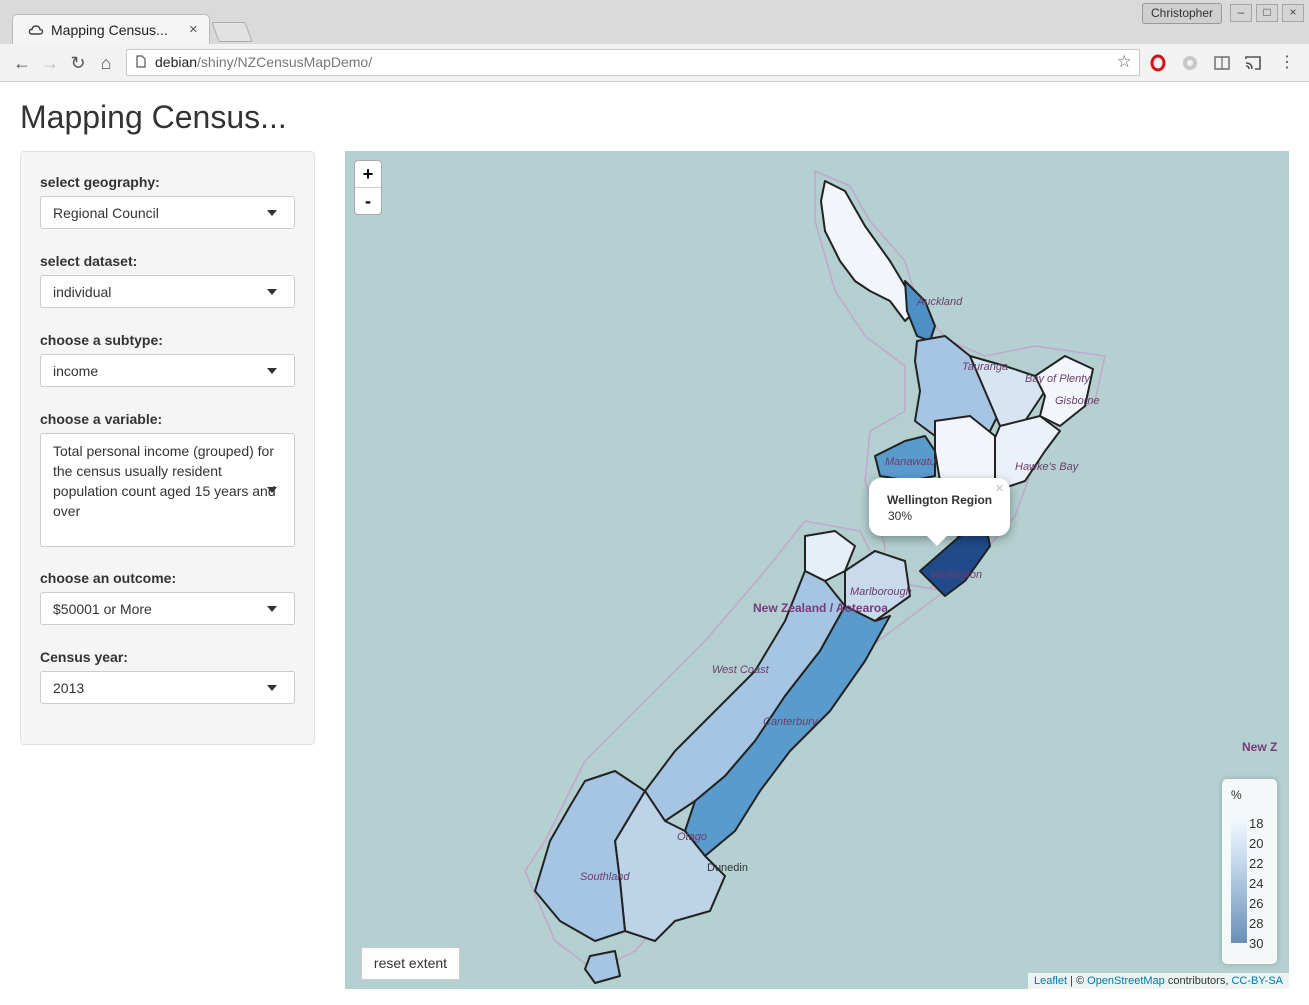 The image size is (1309, 1005). Describe the element at coordinates (1047, 467) in the screenshot. I see `map-label-hawkes-bay: Hawke's Bay` at that location.